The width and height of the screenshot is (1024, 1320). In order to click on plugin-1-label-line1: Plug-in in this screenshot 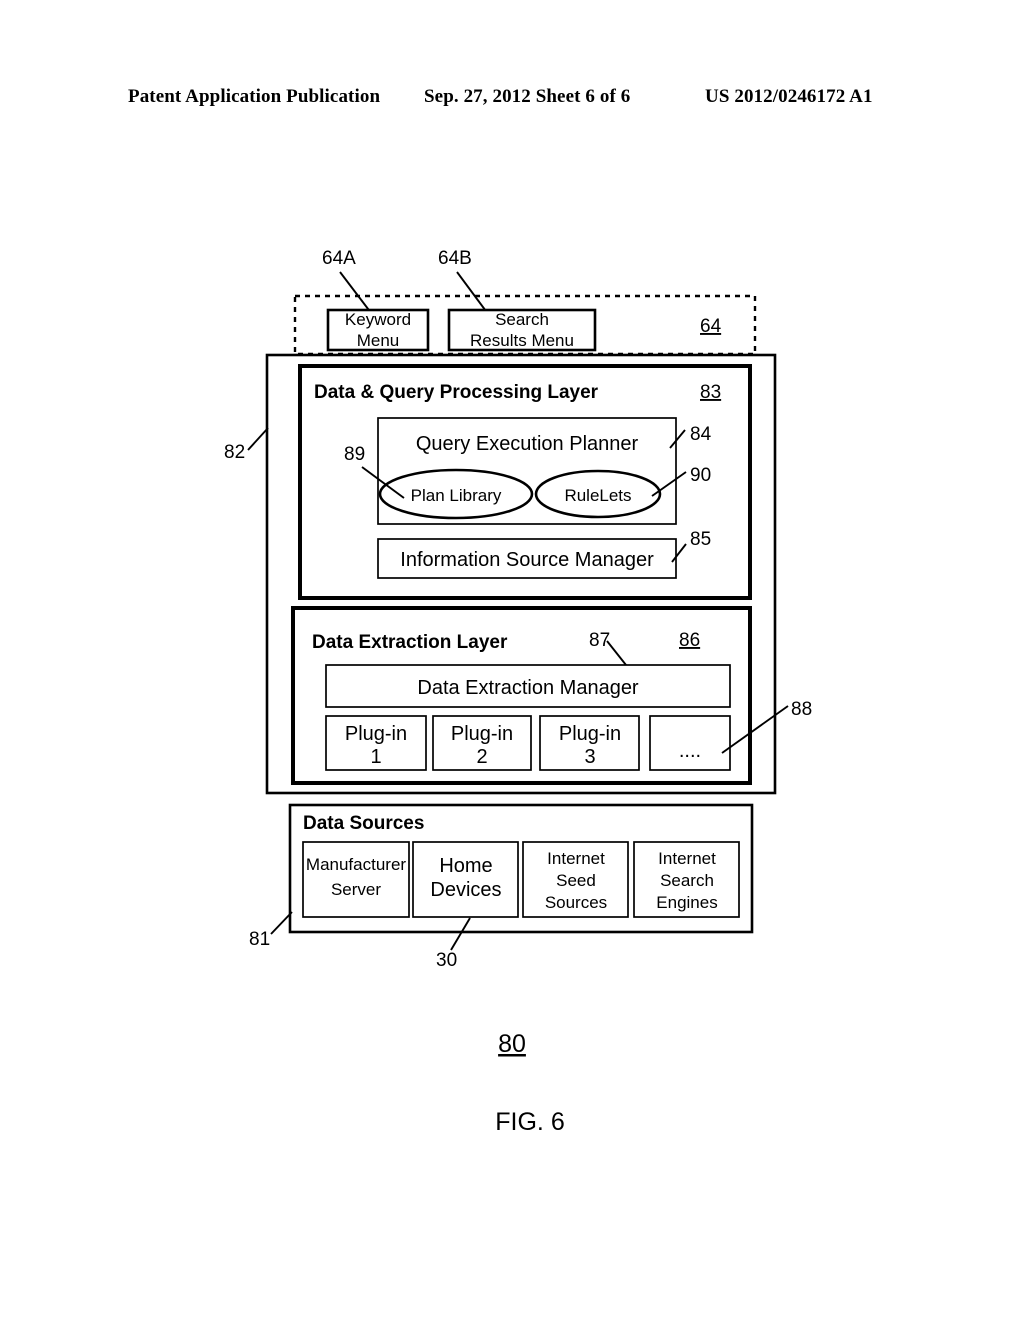, I will do `click(376, 734)`.